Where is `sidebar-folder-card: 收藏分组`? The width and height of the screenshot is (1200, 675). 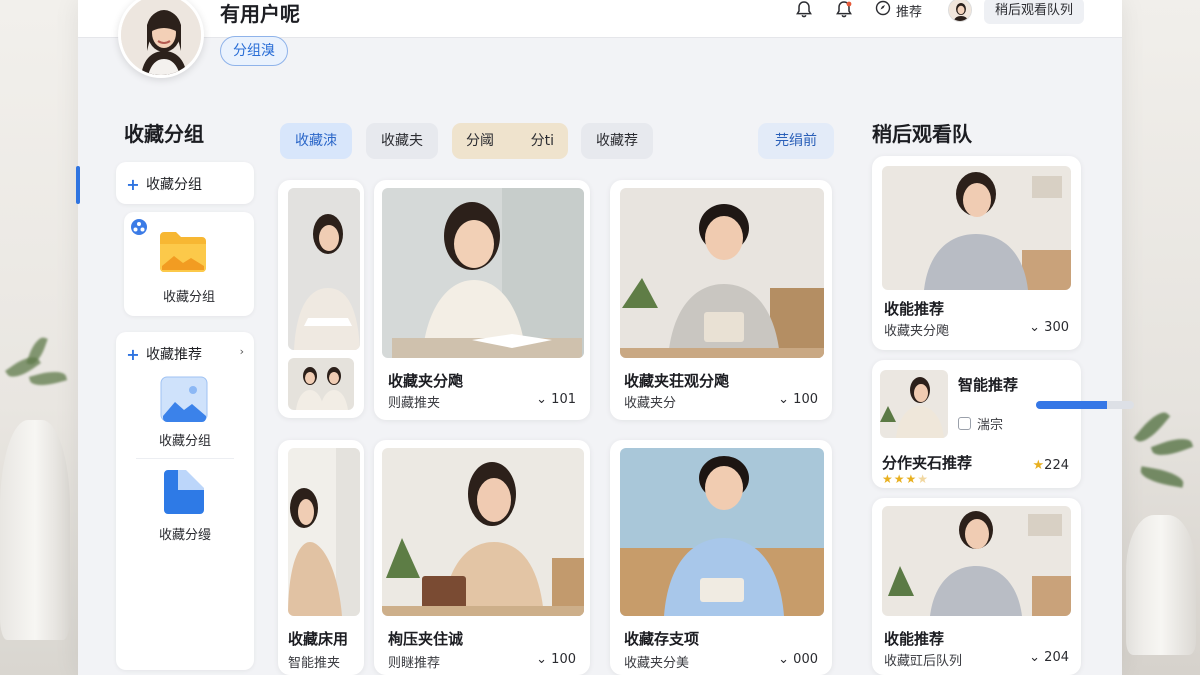 sidebar-folder-card: 收藏分组 is located at coordinates (189, 264).